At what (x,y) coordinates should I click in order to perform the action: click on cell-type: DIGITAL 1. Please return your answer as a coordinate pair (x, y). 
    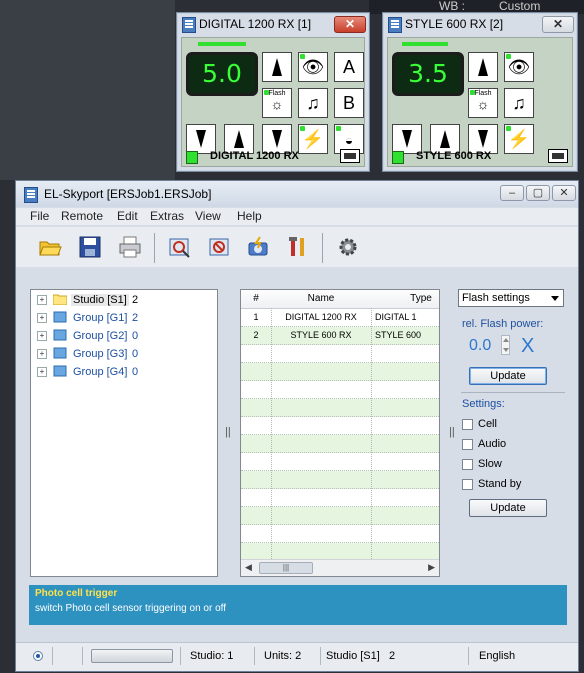
    Looking at the image, I should click on (396, 317).